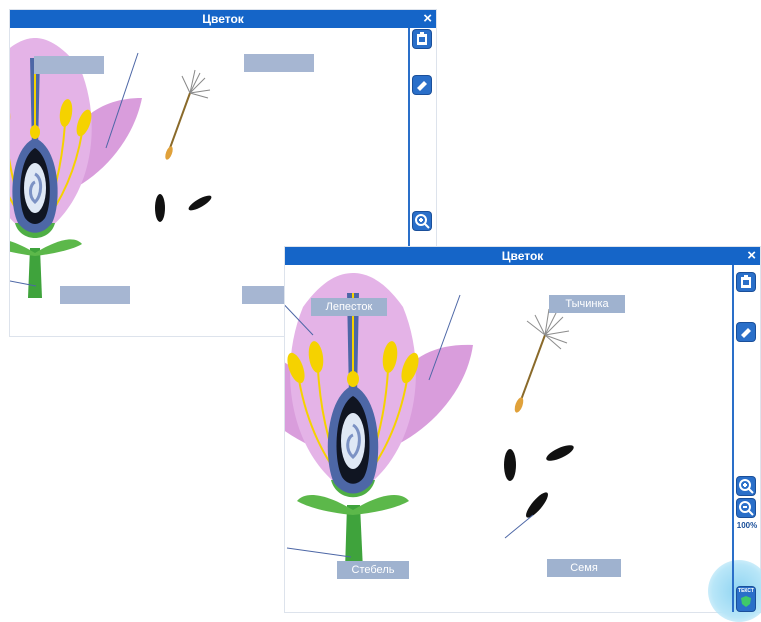  Describe the element at coordinates (733, 438) in the screenshot. I see `toolbar-rail` at that location.